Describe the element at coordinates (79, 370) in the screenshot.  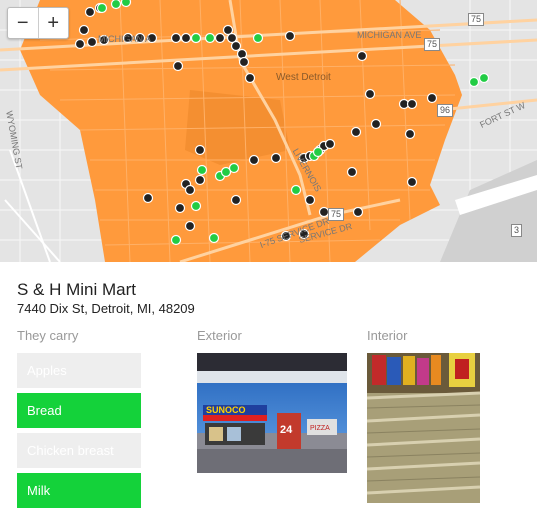
I see `item-apples: Apples` at that location.